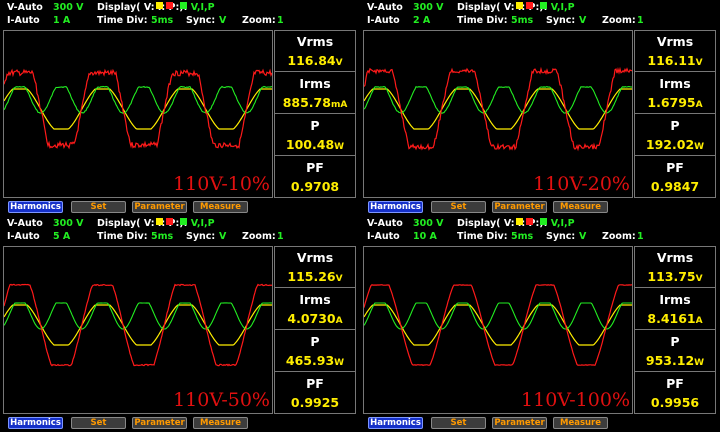 This screenshot has height=432, width=720. Describe the element at coordinates (675, 93) in the screenshot. I see `irms-cell: Irms 1.6795A` at that location.